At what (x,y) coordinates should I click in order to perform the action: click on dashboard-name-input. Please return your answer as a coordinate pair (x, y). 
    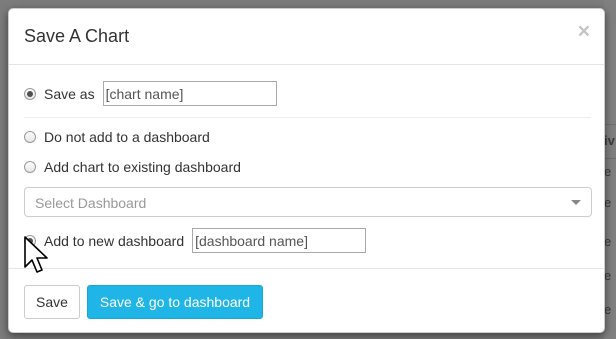
    Looking at the image, I should click on (279, 240).